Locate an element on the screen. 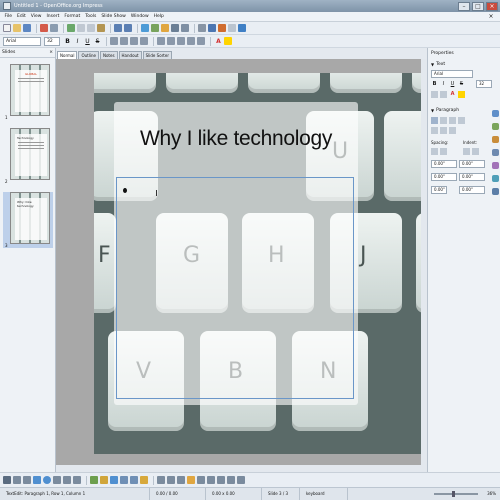 This screenshot has height=500, width=500. gallery-toggle-icon is located at coordinates (201, 480).